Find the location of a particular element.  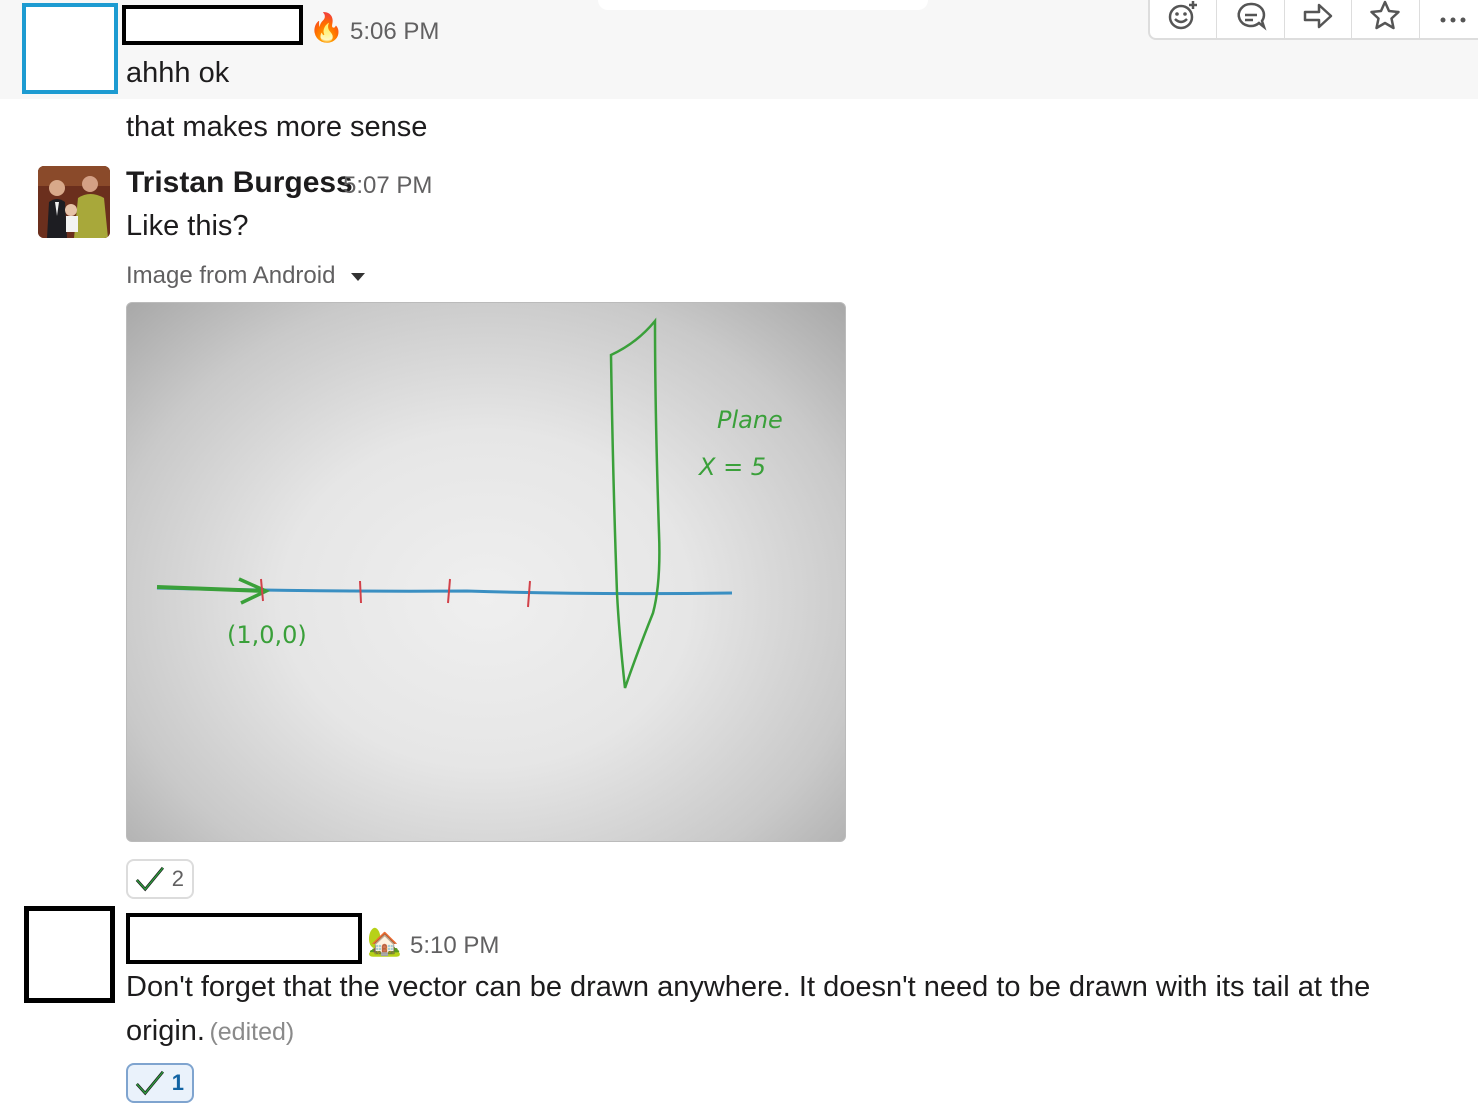

new-messages-tab is located at coordinates (763, 5).